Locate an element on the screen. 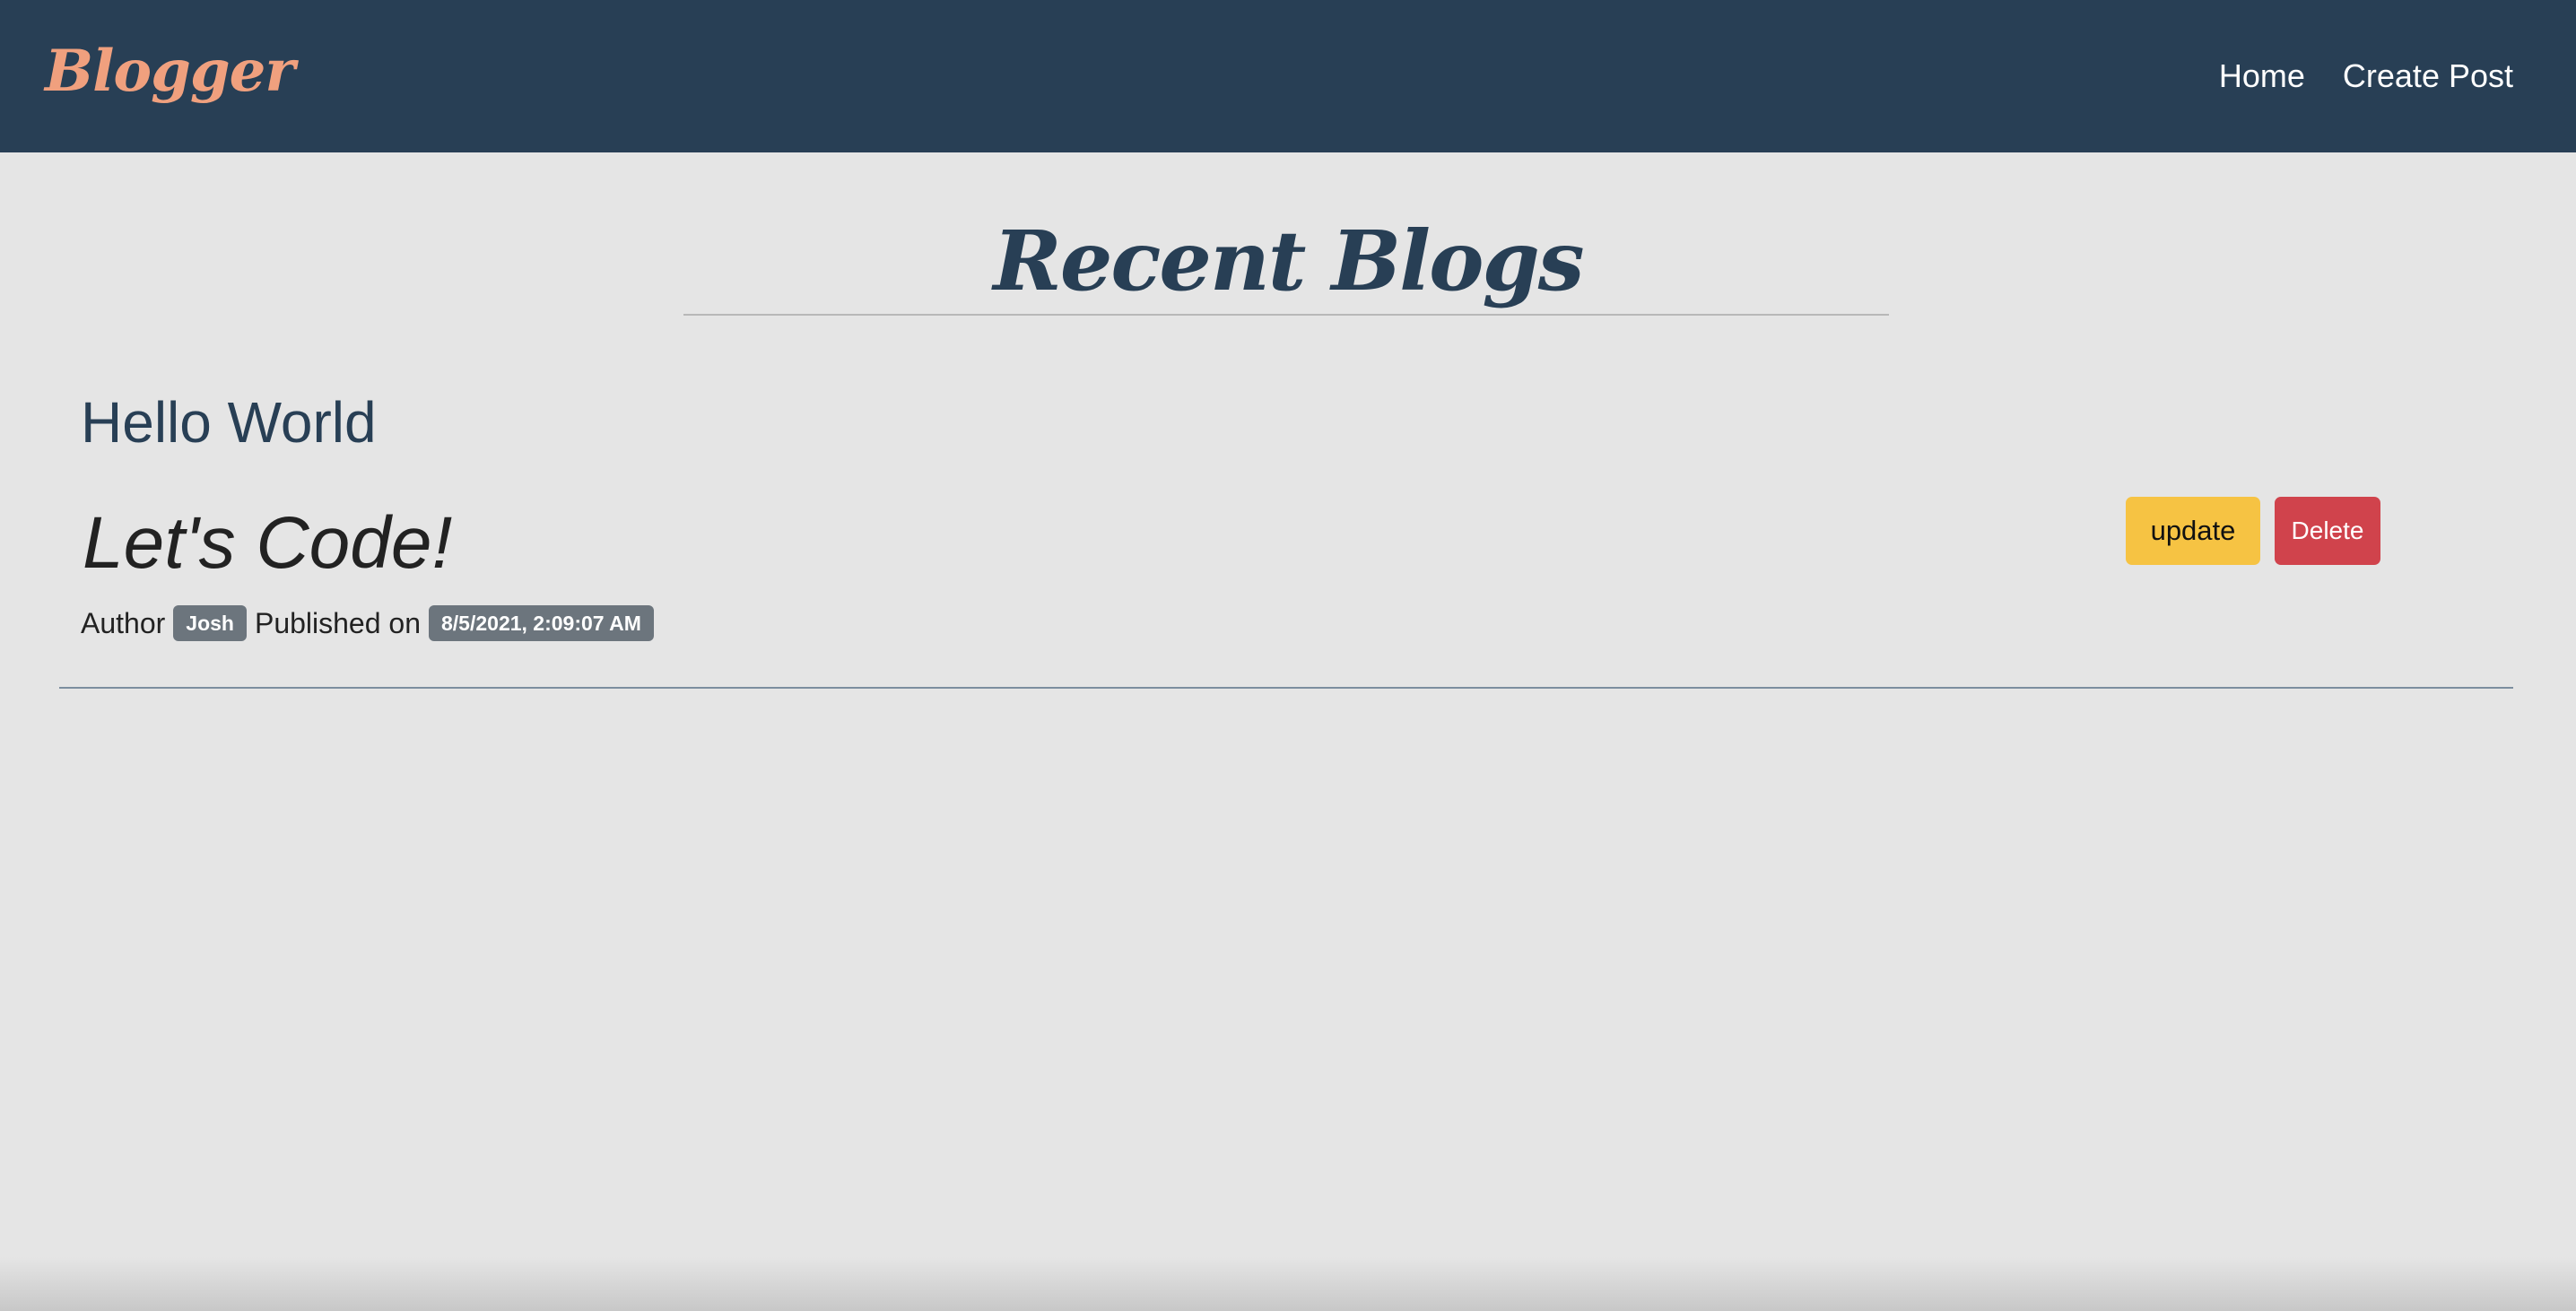  title-divider is located at coordinates (1286, 315).